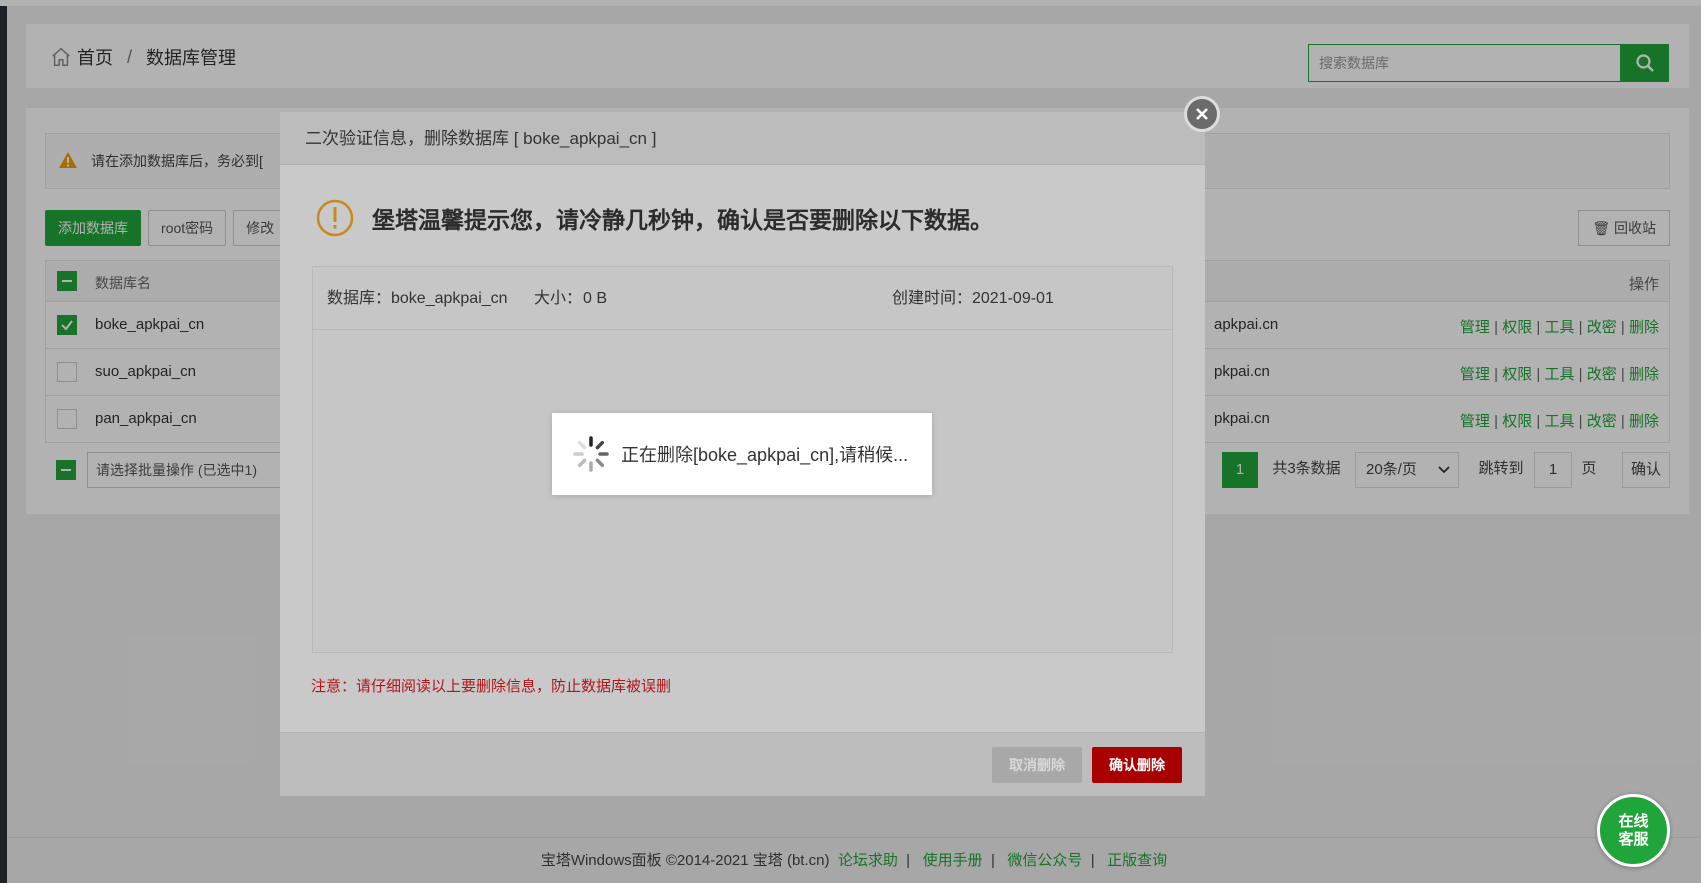  Describe the element at coordinates (335, 218) in the screenshot. I see `exclamation-circle-icon` at that location.